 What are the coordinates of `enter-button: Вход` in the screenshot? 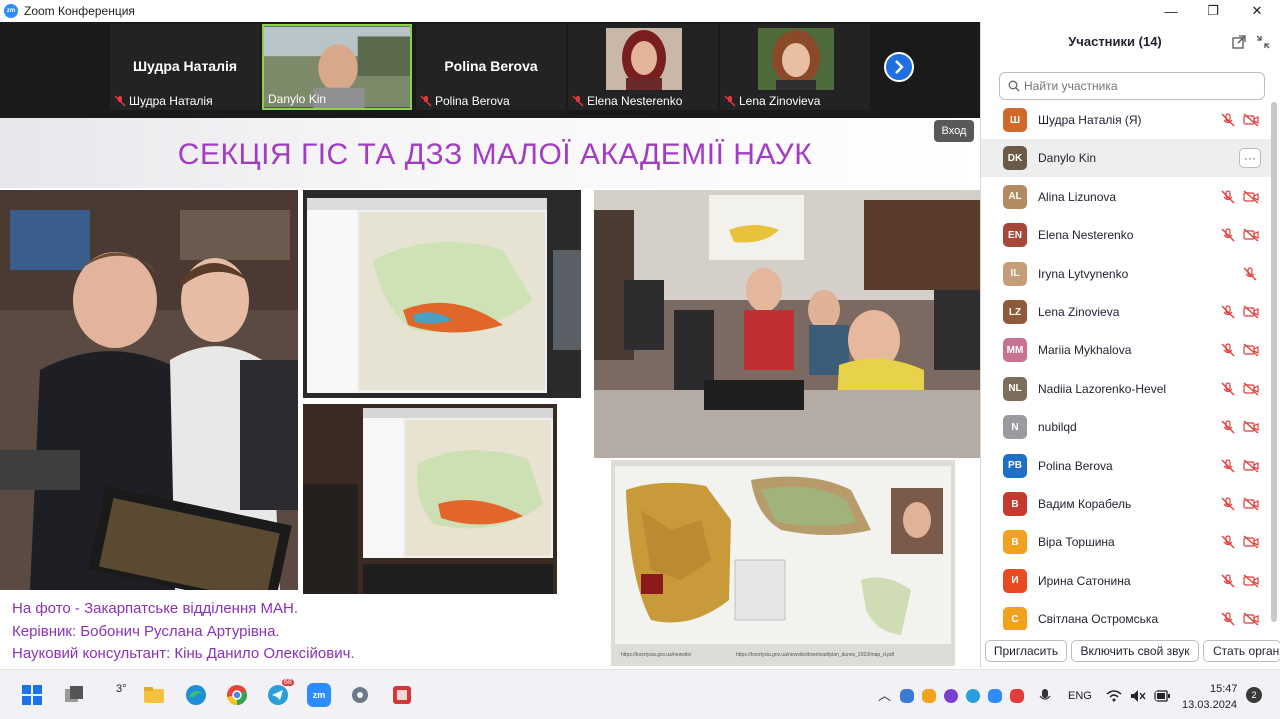 It's located at (954, 131).